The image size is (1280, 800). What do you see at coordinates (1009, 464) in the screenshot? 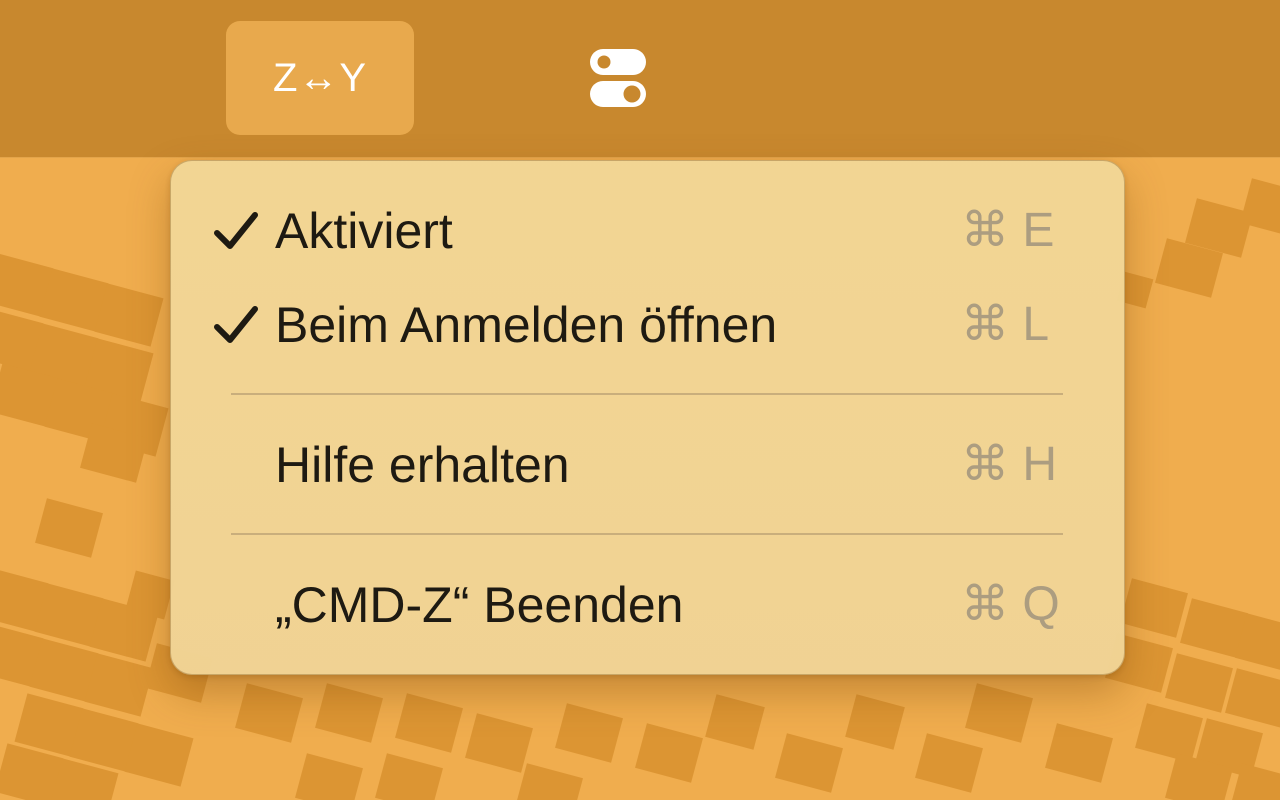
I see `menu-item-shortcut: ⌘ H` at bounding box center [1009, 464].